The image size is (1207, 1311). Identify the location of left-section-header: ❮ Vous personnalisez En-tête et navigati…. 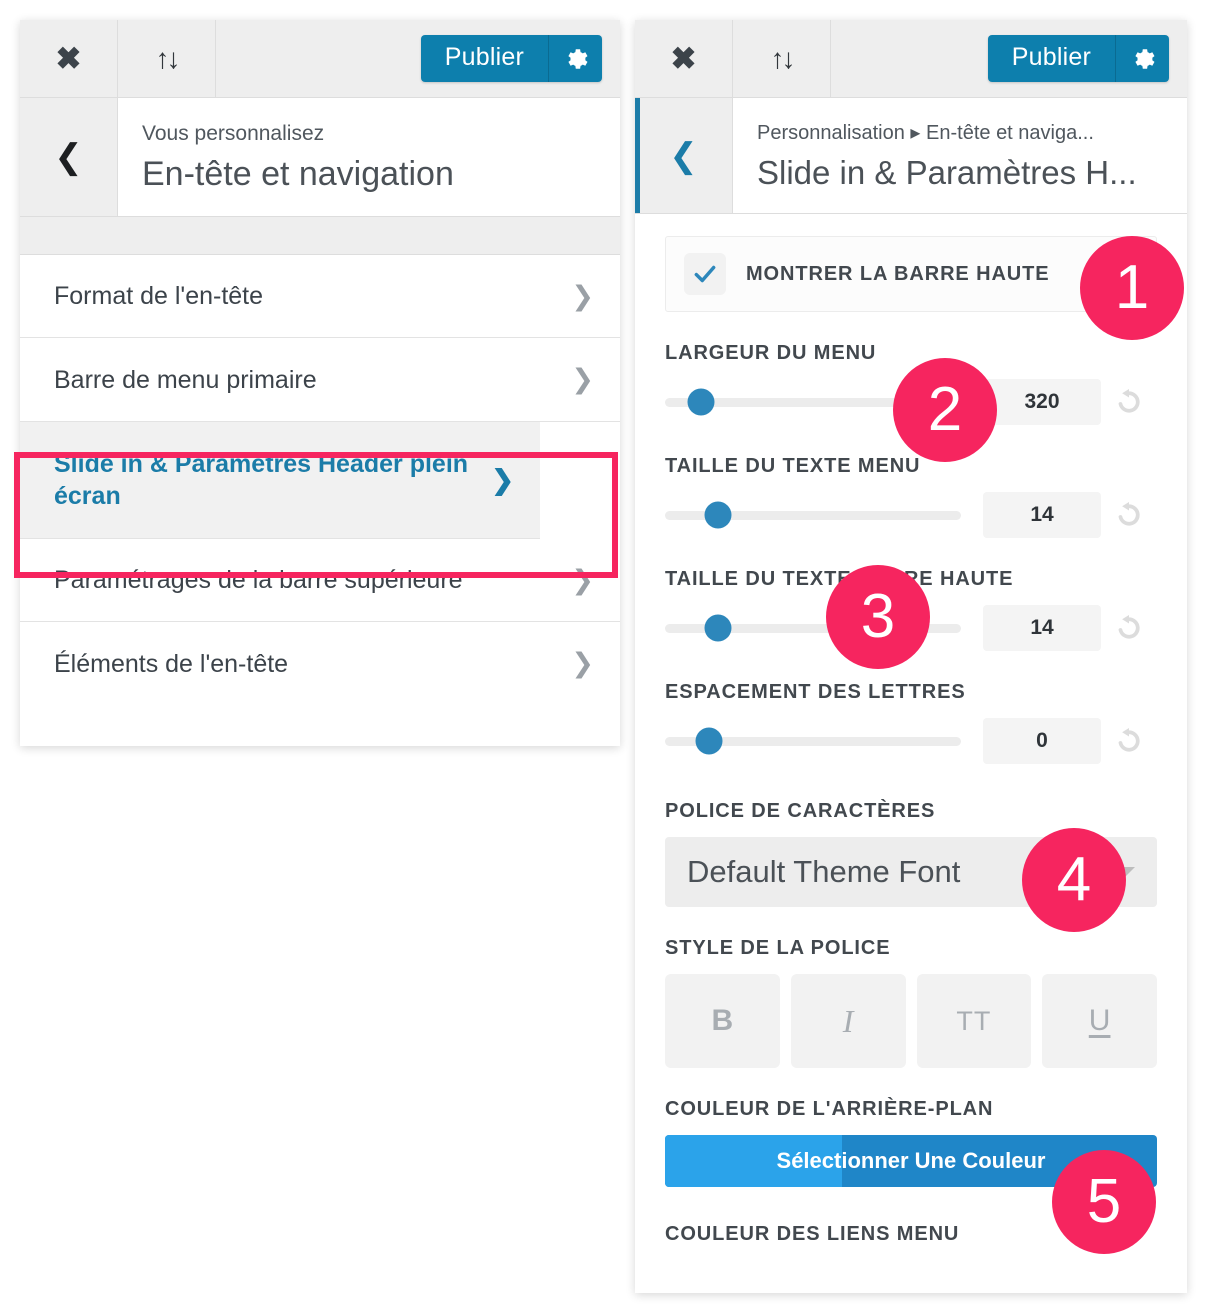
(320, 157).